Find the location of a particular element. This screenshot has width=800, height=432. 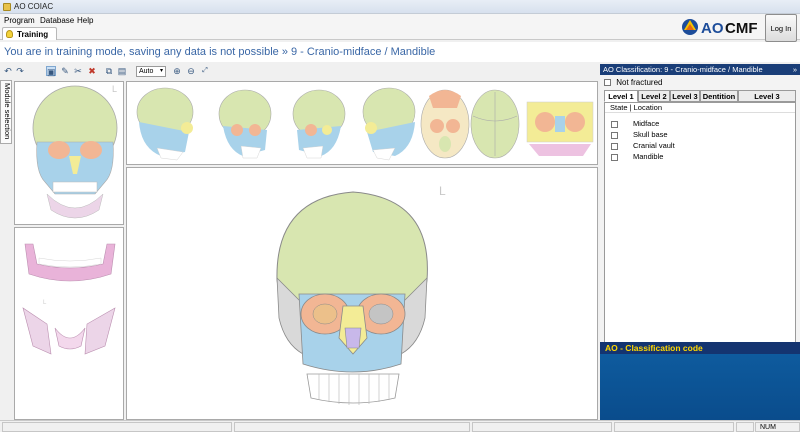

orbit-posterior-thumb is located at coordinates (560, 128).